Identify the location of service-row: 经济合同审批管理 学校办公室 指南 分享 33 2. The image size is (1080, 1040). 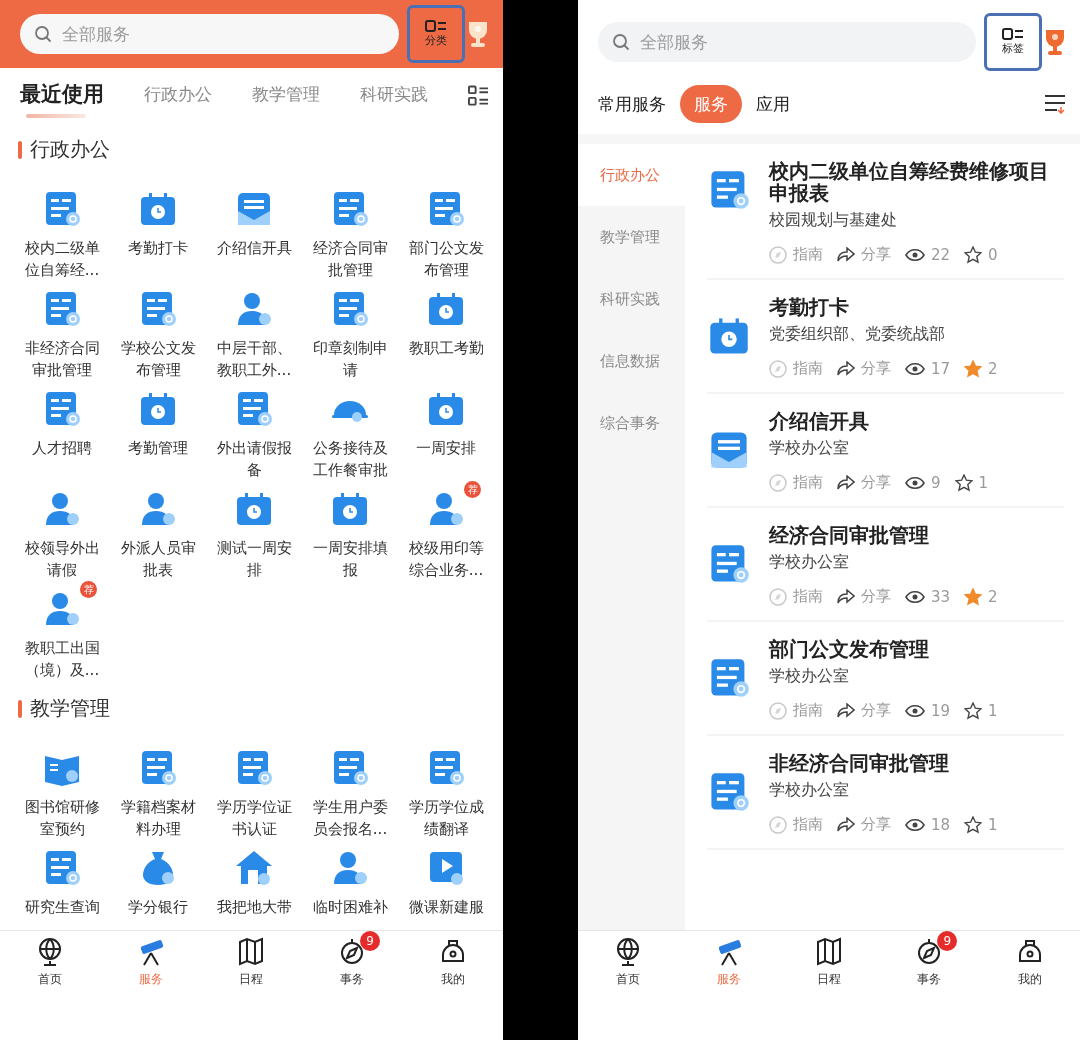
(885, 565).